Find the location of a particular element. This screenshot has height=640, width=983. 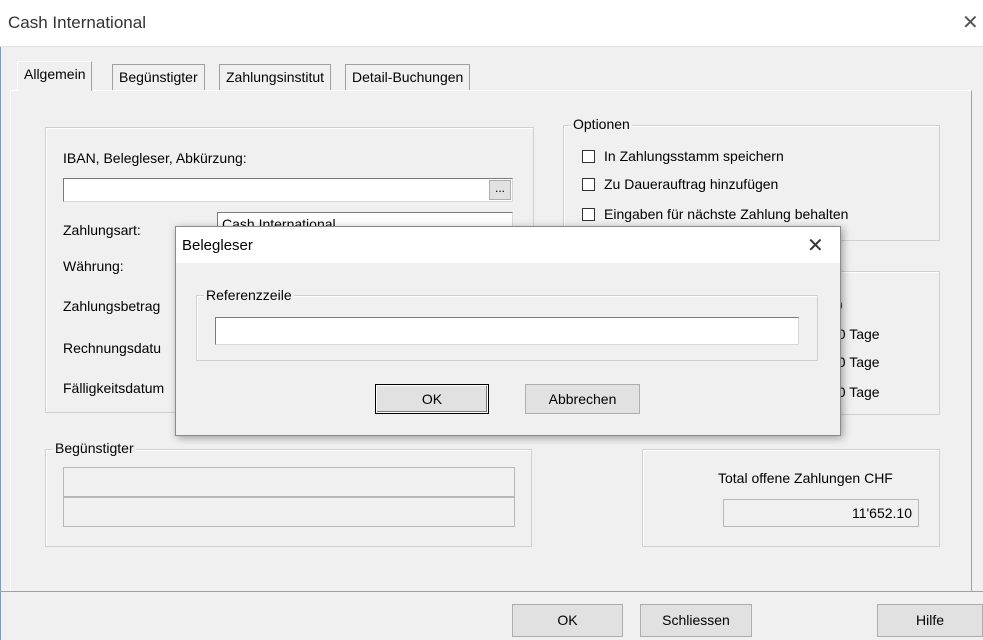

window-title: Cash International is located at coordinates (77, 22).